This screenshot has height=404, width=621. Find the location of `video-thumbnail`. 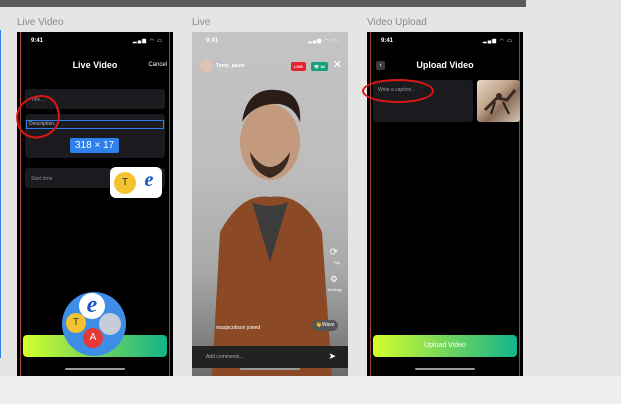

video-thumbnail is located at coordinates (498, 101).